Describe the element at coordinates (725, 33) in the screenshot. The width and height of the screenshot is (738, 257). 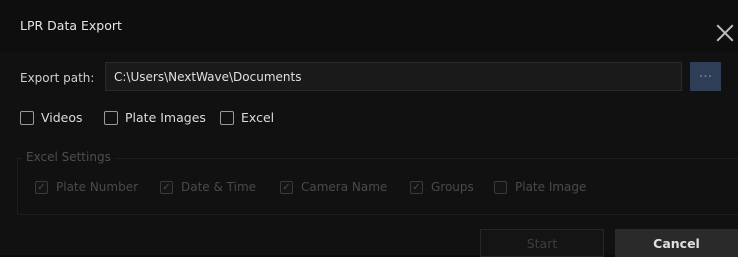
I see `close-icon` at that location.